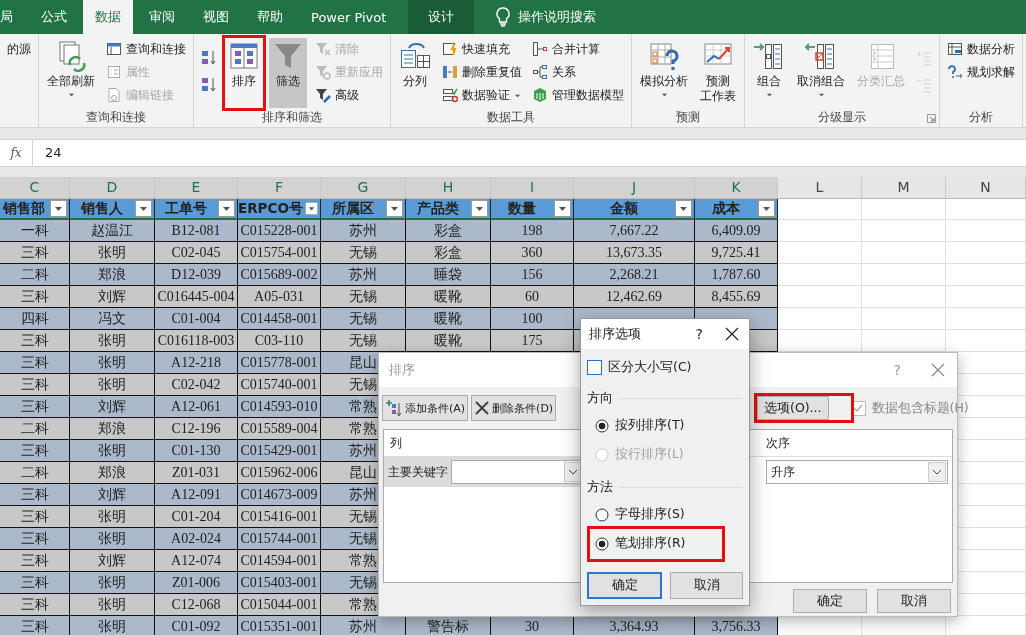  I want to click on column-header: F, so click(279, 187).